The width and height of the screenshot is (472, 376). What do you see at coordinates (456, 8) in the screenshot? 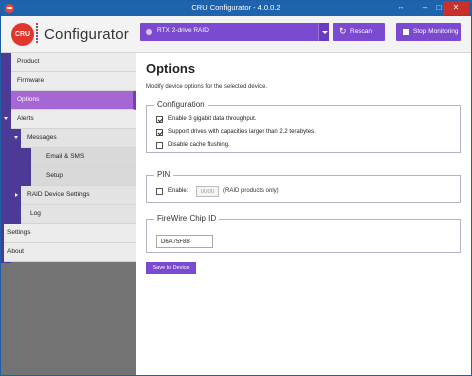
I see `close-button: ✕` at bounding box center [456, 8].